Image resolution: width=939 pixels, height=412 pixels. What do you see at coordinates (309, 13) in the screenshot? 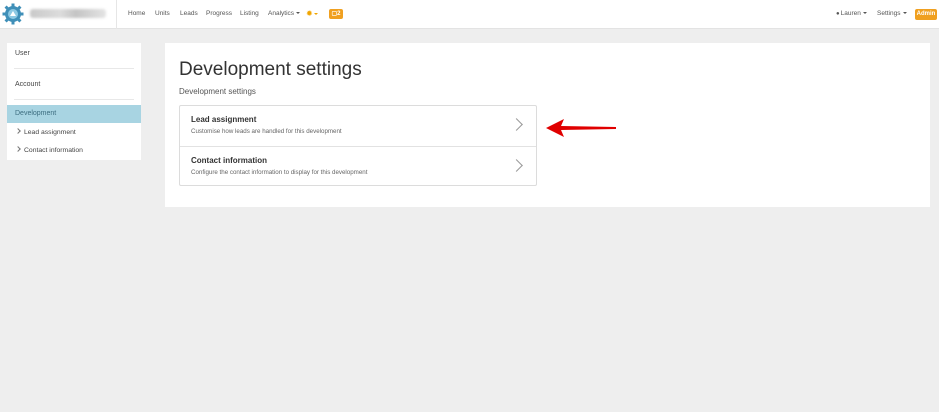
I see `gear-icon: ✹` at bounding box center [309, 13].